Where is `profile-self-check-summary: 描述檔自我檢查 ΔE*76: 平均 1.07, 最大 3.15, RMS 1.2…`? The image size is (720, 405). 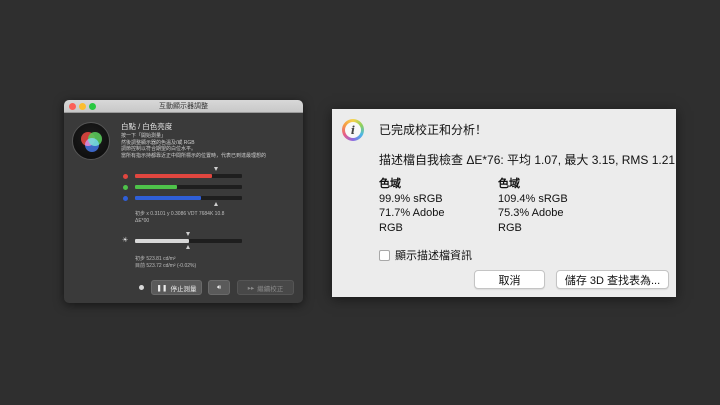 profile-self-check-summary: 描述檔自我檢查 ΔE*76: 平均 1.07, 最大 3.15, RMS 1.2… is located at coordinates (527, 160).